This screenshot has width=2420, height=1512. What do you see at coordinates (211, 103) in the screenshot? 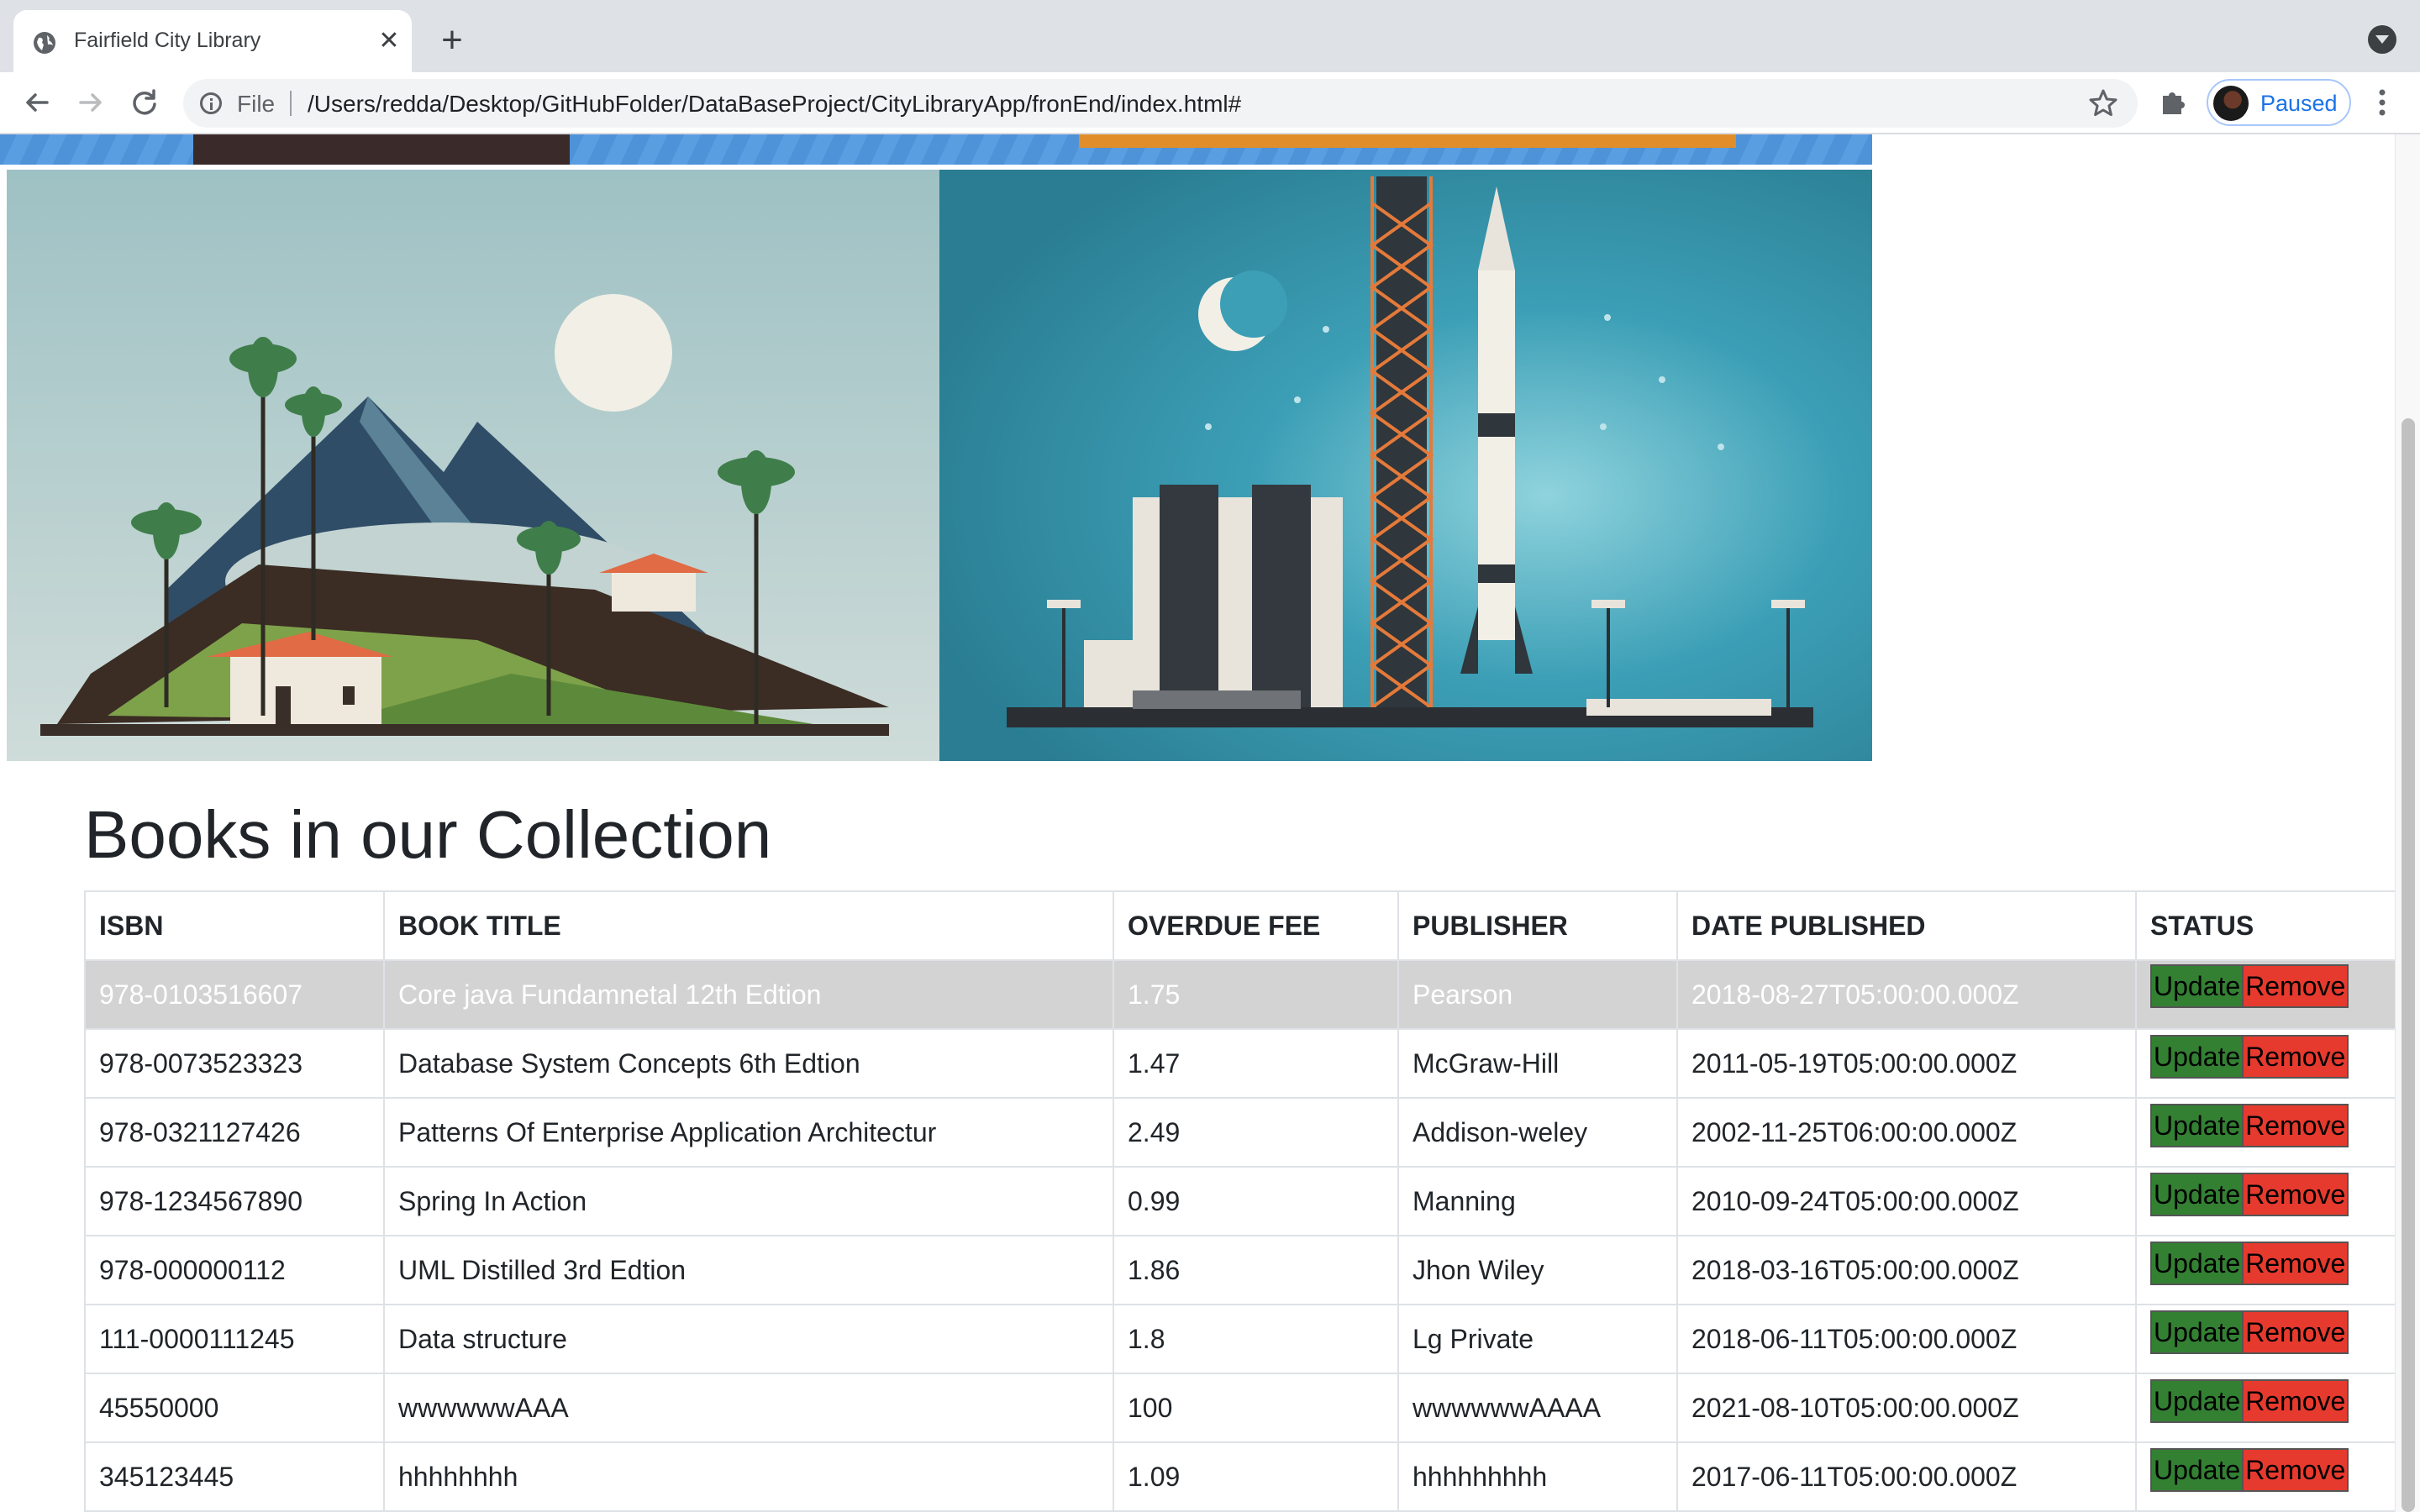
I see `info-icon` at bounding box center [211, 103].